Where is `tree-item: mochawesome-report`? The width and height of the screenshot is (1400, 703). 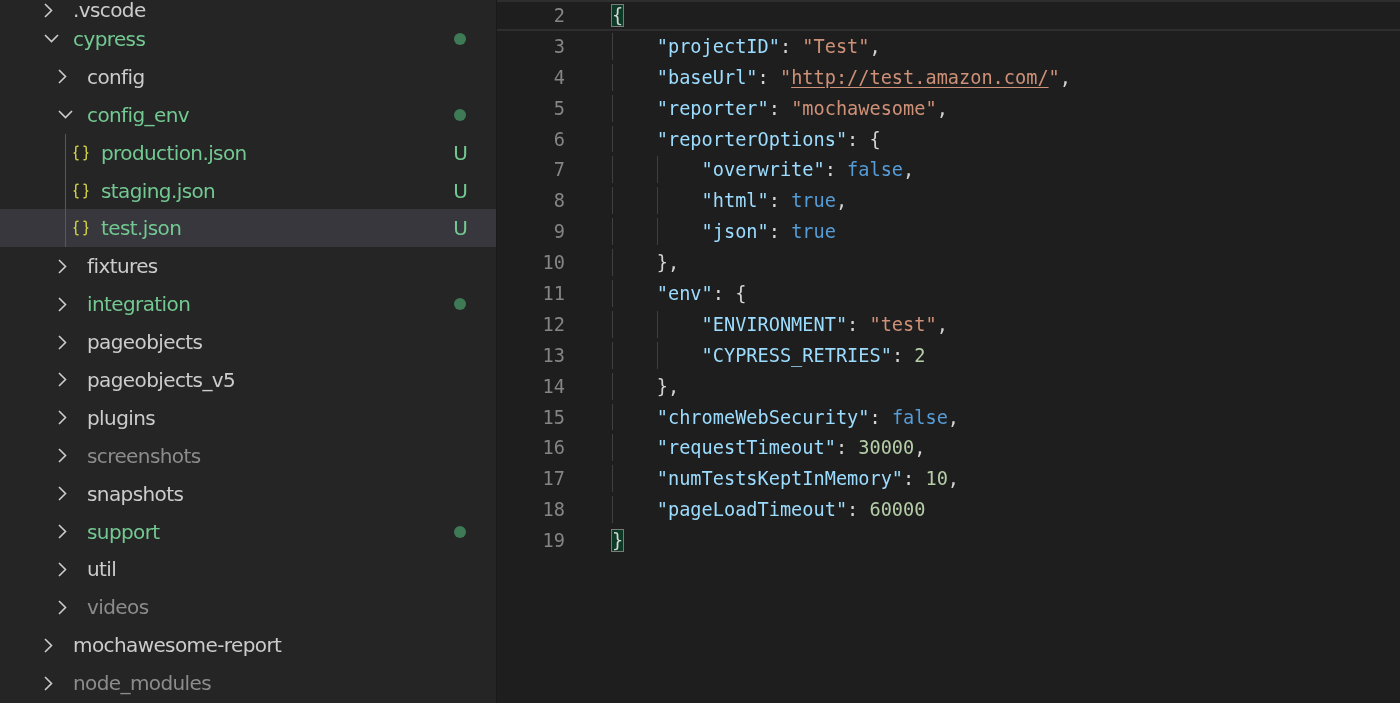 tree-item: mochawesome-report is located at coordinates (248, 645).